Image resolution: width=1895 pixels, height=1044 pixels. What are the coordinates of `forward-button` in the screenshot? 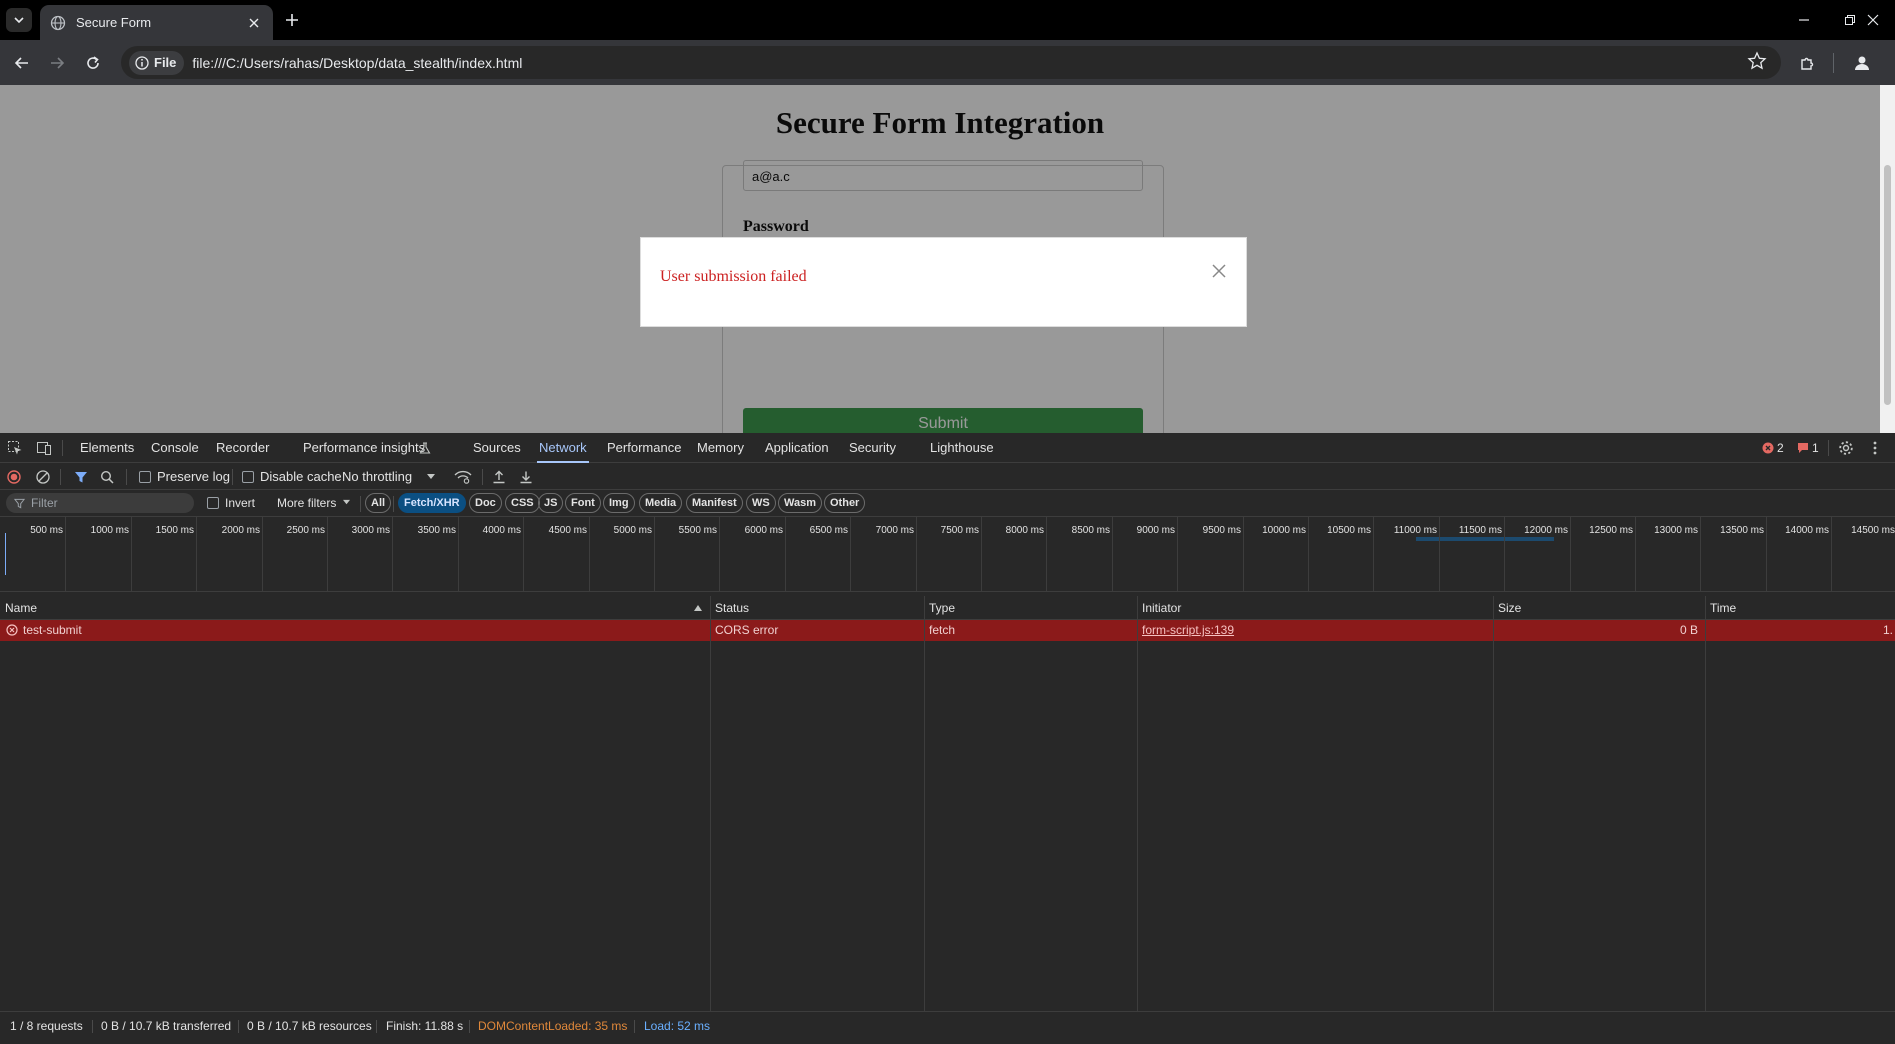 It's located at (57, 63).